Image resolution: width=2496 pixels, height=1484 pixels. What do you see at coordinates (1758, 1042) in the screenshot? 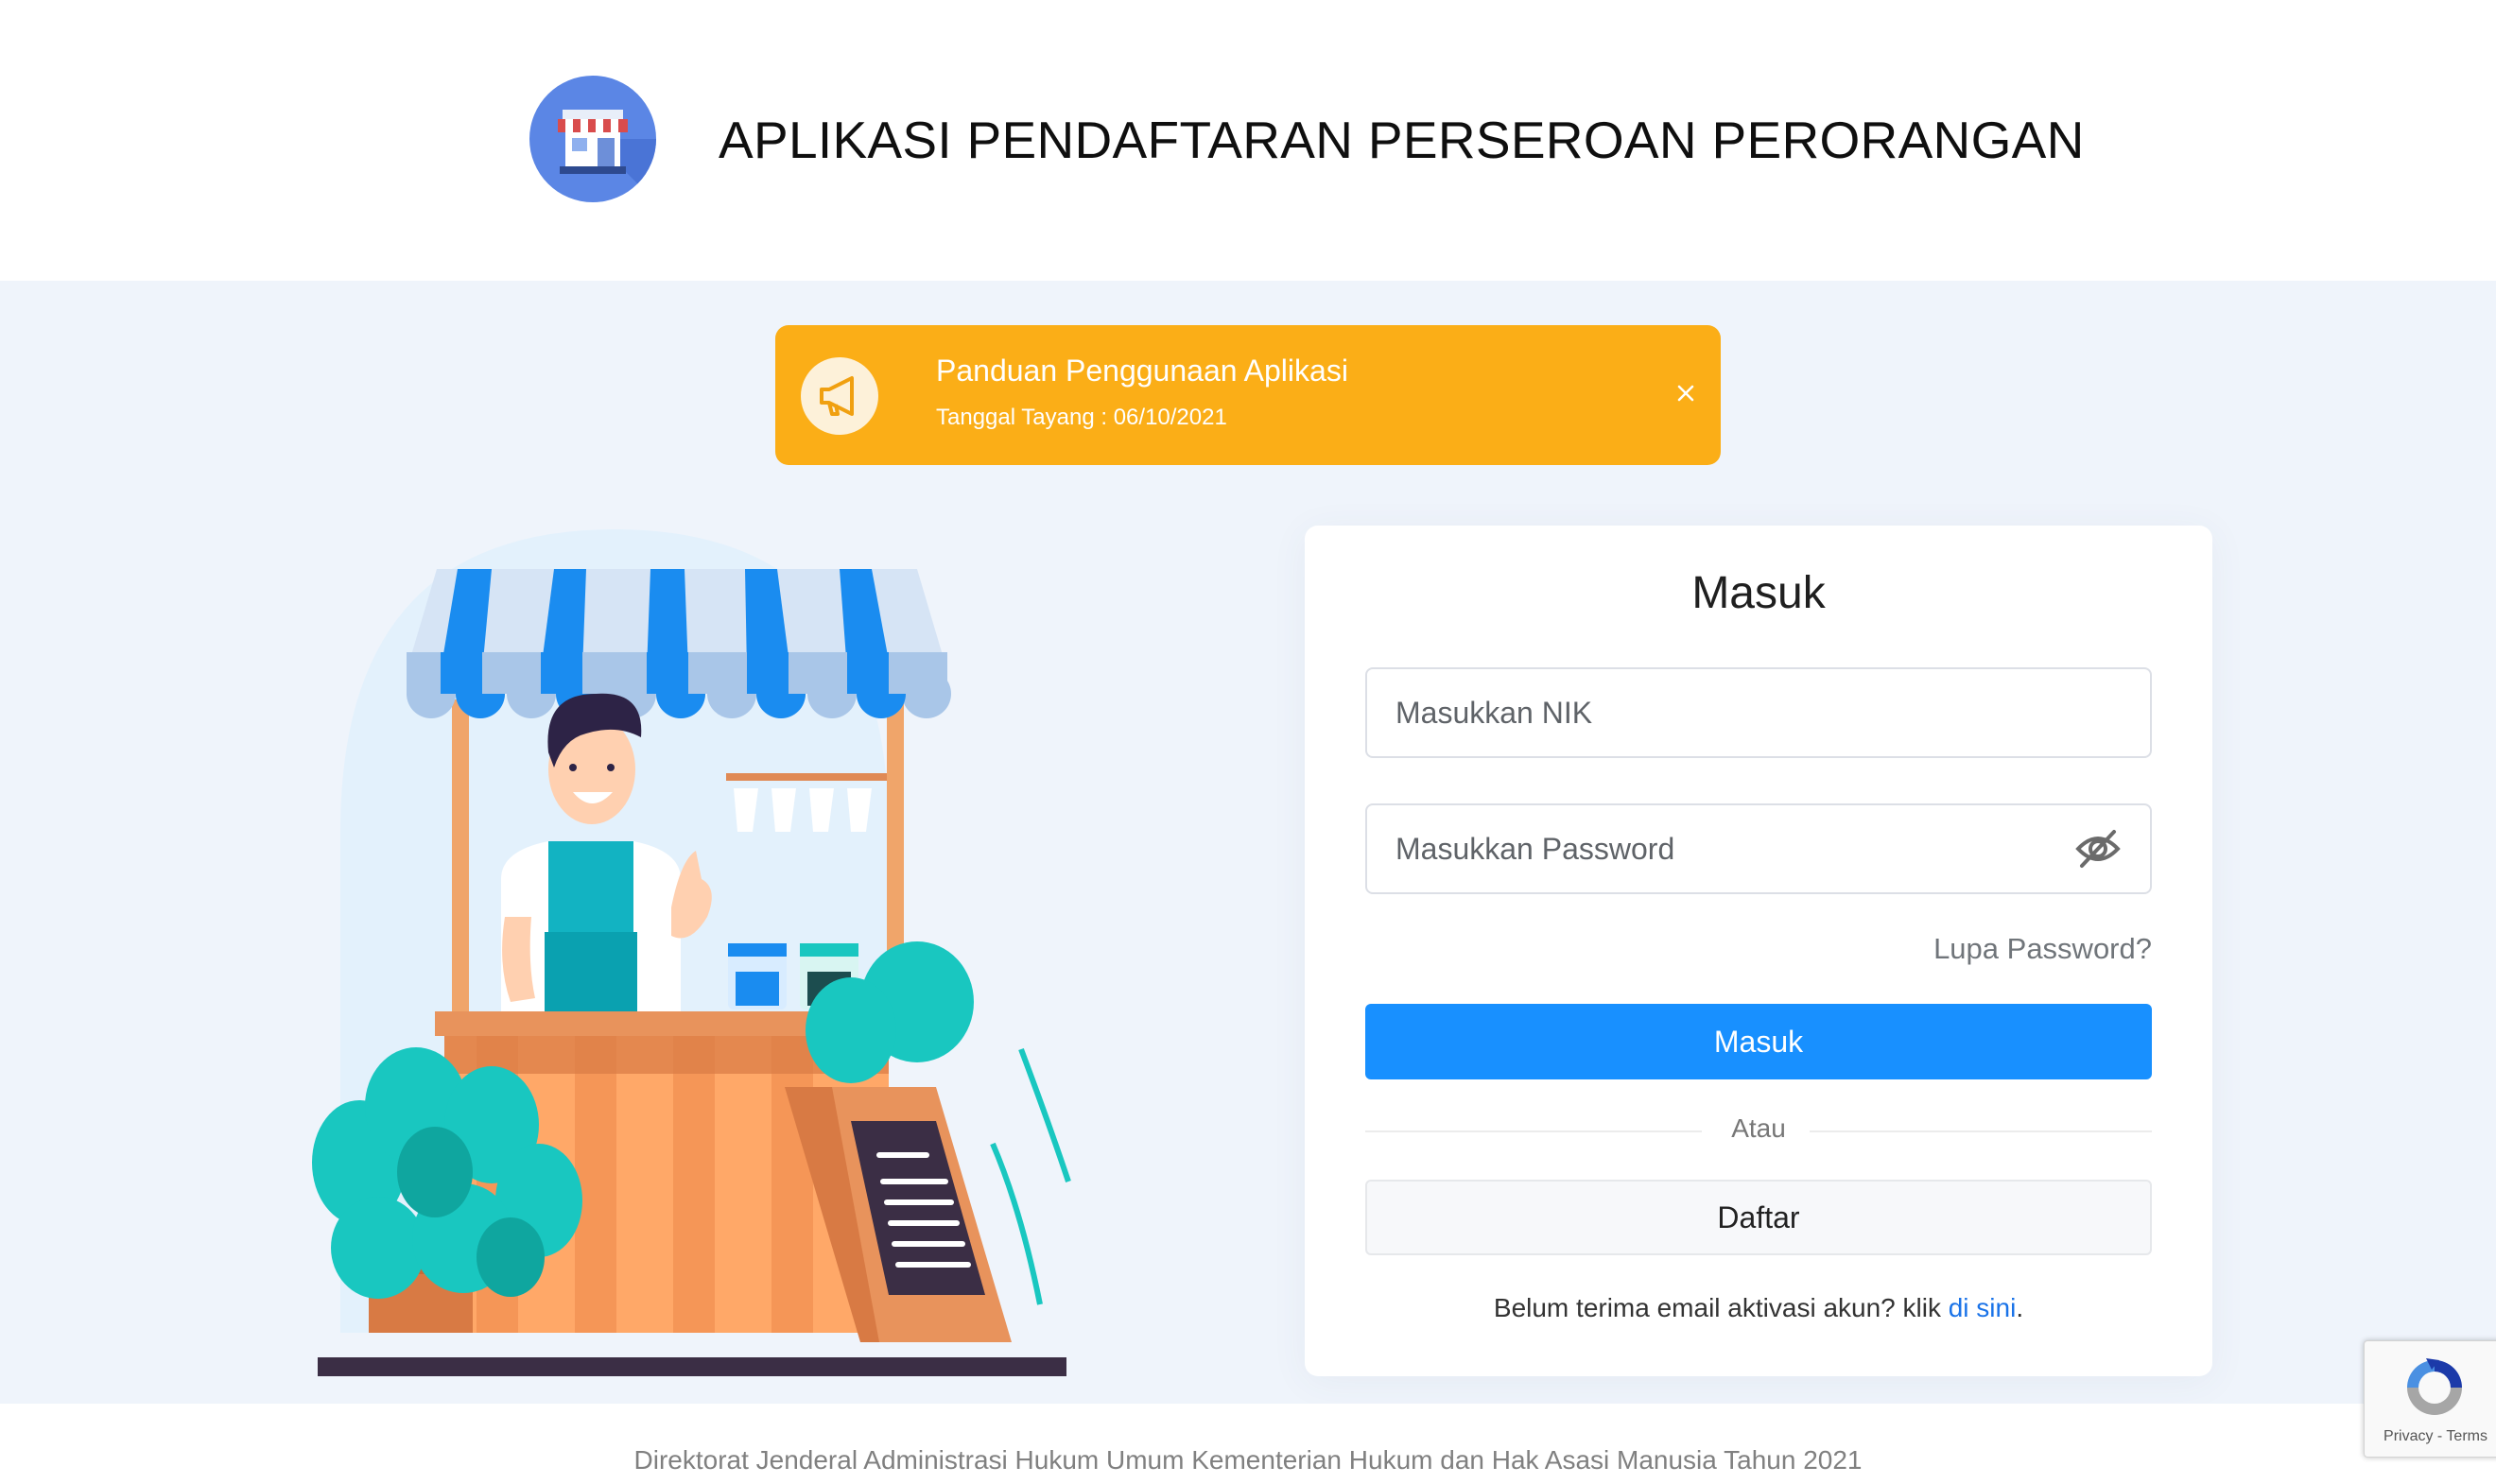
I see `login-button: Masuk` at bounding box center [1758, 1042].